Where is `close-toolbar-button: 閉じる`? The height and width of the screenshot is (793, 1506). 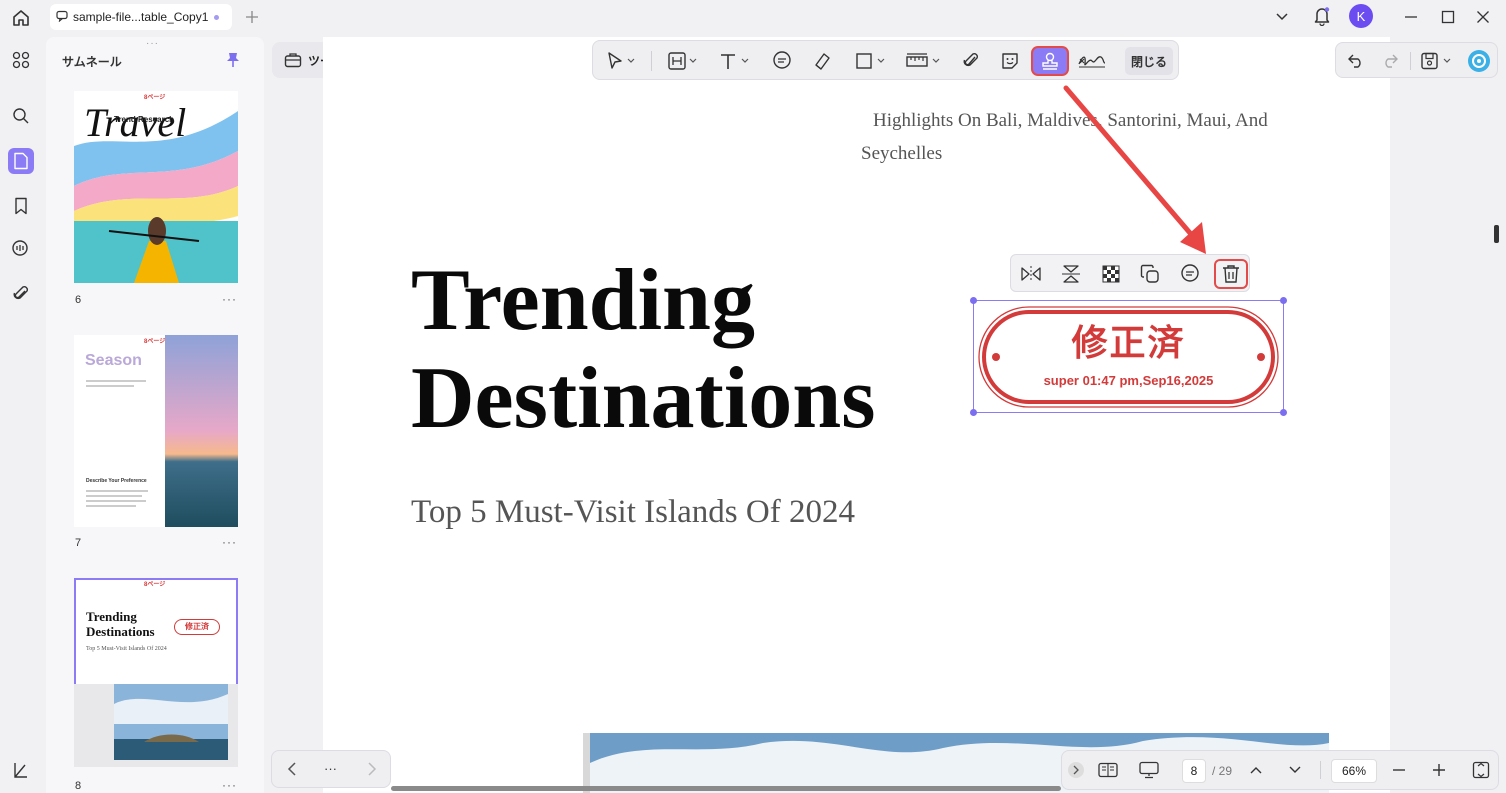
close-toolbar-button: 閉じる is located at coordinates (1149, 61).